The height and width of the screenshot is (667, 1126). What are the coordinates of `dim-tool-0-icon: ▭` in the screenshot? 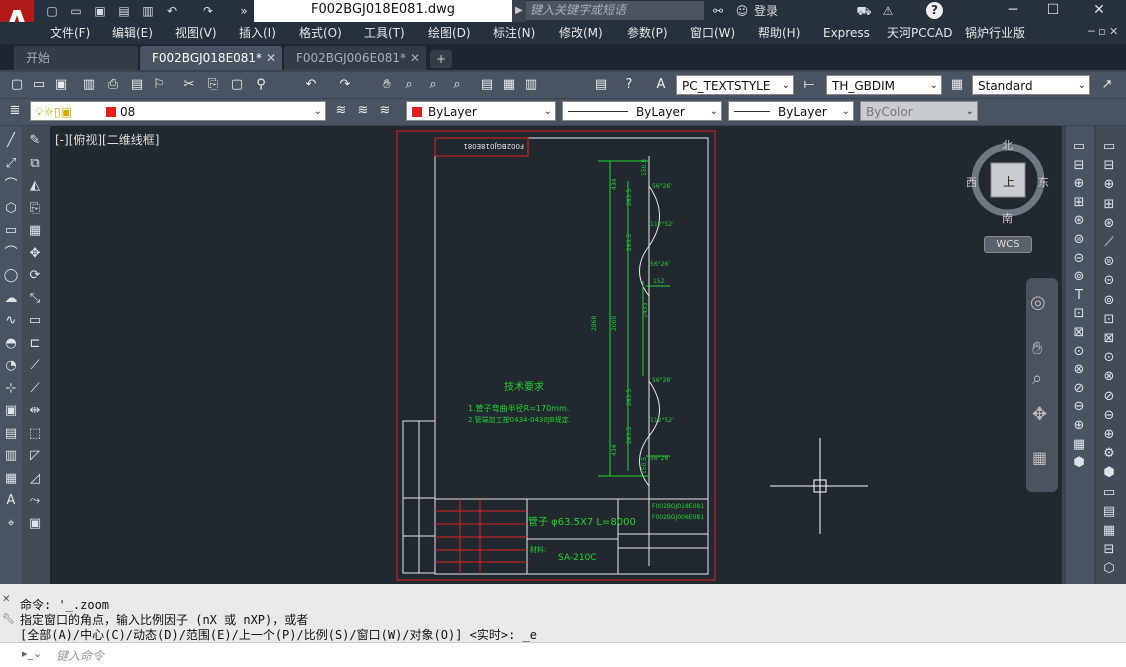 It's located at (1079, 147).